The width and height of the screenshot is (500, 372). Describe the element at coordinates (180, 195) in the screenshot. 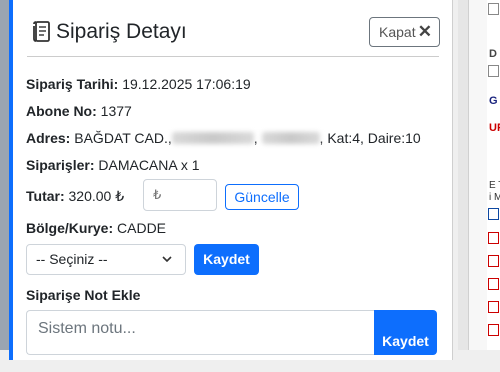

I see `amount-input: ₺` at that location.